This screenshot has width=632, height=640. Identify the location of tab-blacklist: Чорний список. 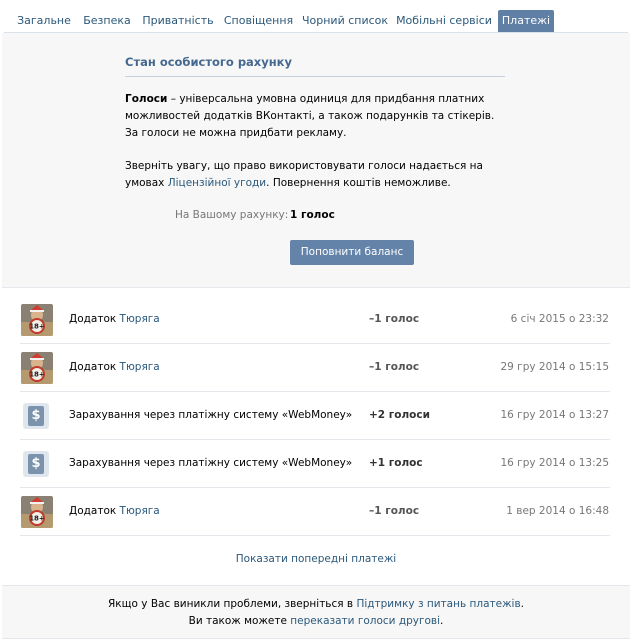
(345, 21).